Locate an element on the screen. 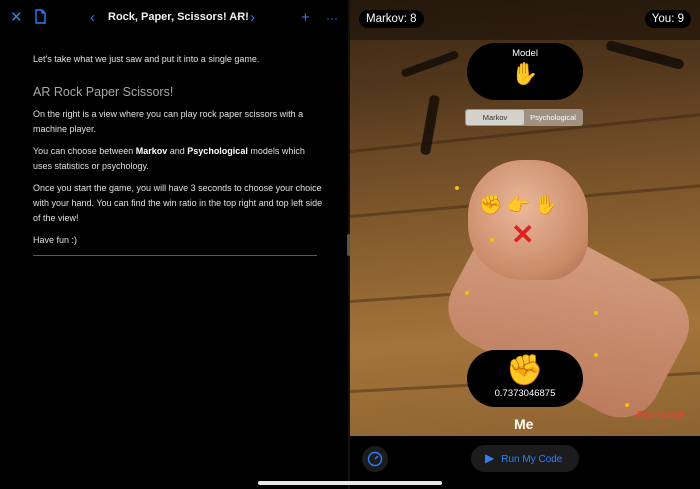 The width and height of the screenshot is (700, 489). end-game-button: End Game is located at coordinates (661, 415).